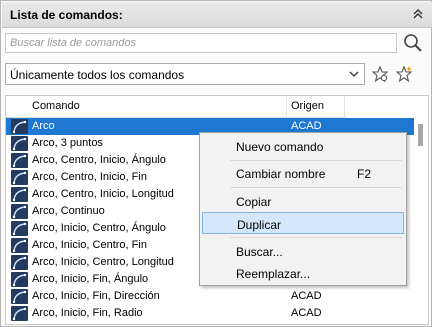  I want to click on menu-item-new-command: Nuevo comando, so click(303, 146).